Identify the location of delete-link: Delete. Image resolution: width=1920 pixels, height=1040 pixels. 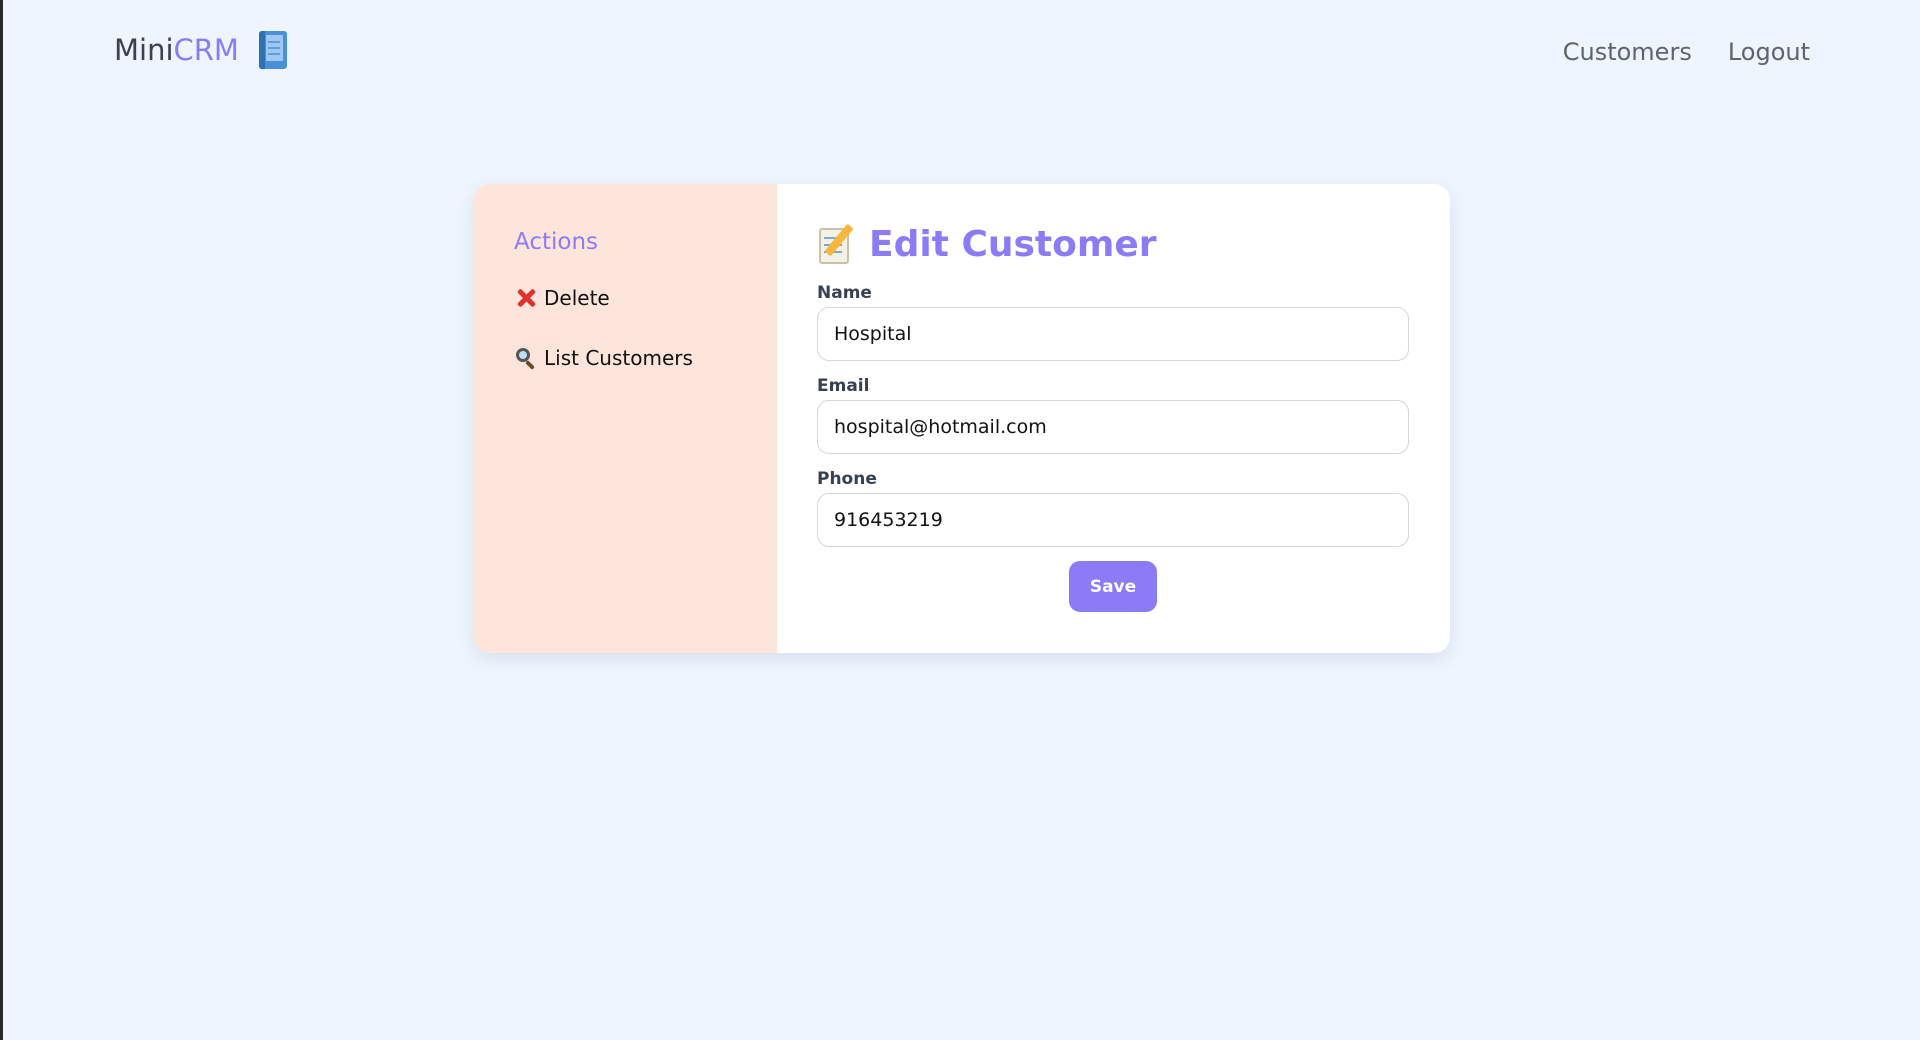
(625, 298).